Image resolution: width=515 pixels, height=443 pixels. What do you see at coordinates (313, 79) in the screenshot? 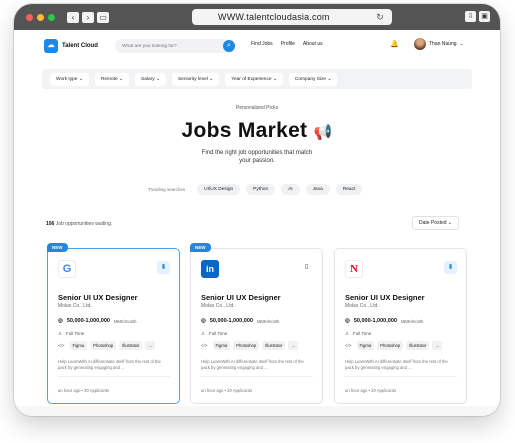
I see `filter-company-size: Company Size ⌄` at bounding box center [313, 79].